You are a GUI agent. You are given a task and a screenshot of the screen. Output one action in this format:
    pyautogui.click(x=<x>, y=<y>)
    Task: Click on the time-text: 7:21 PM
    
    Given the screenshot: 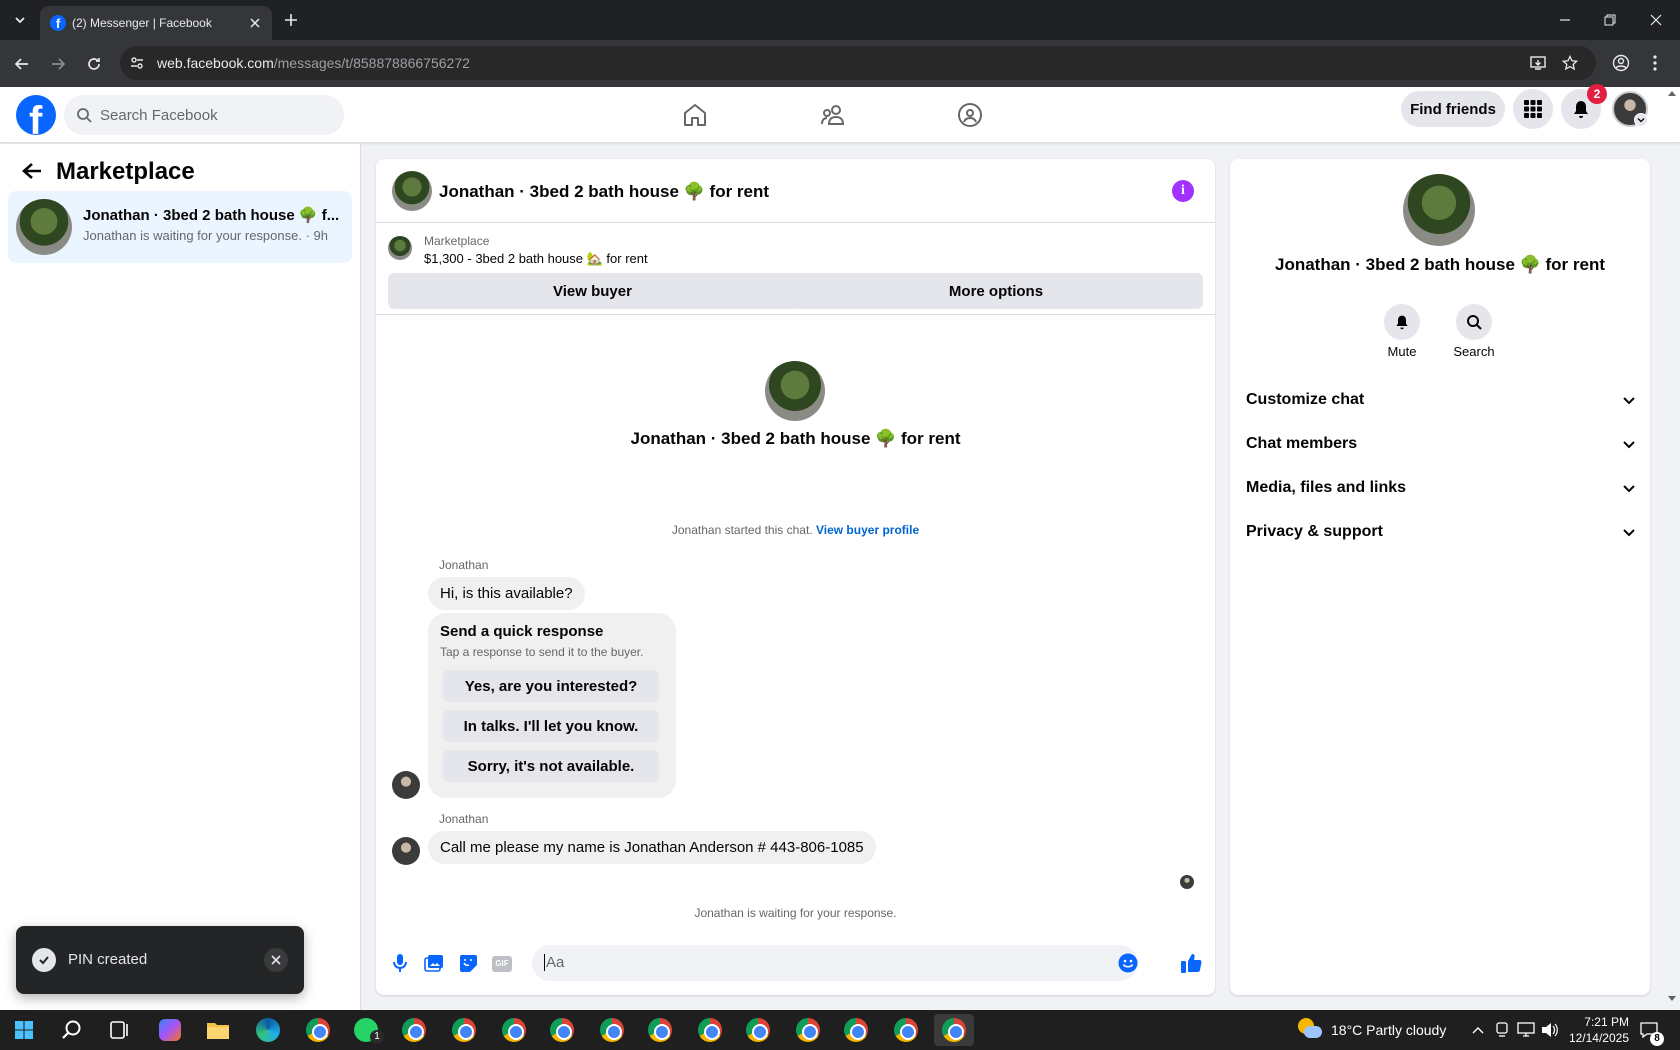 What is the action you would take?
    pyautogui.click(x=1606, y=1022)
    